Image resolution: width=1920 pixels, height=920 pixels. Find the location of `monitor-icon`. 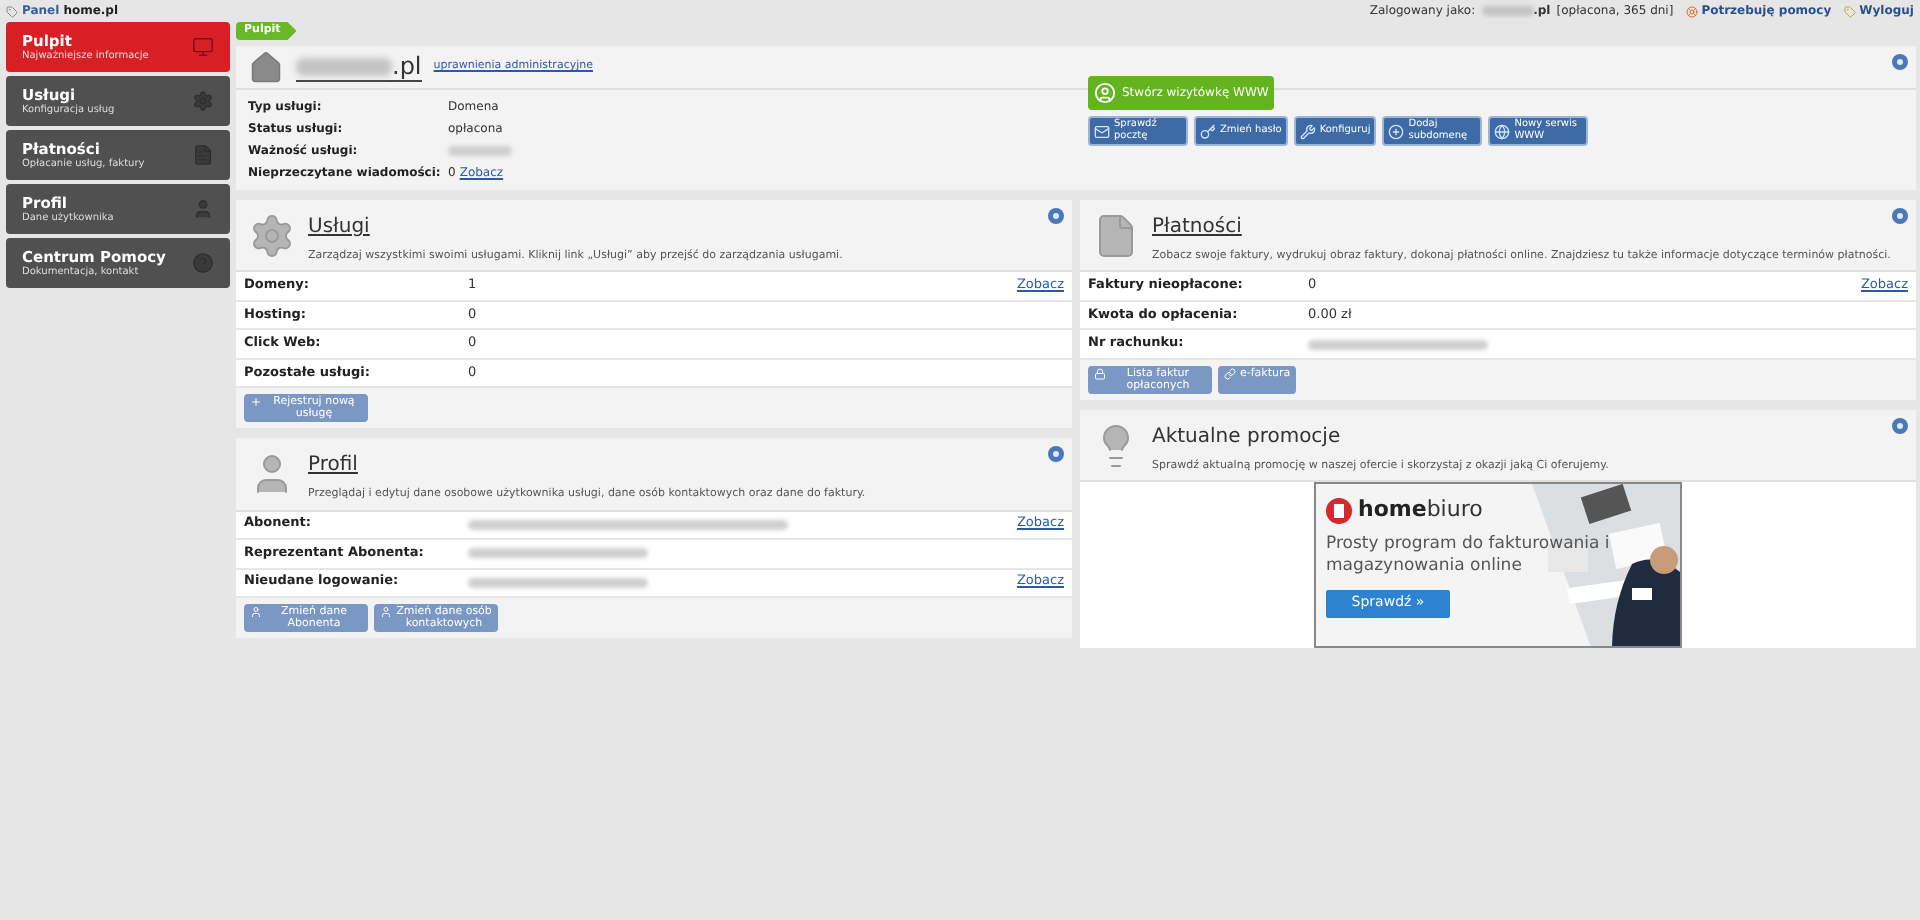

monitor-icon is located at coordinates (203, 47).